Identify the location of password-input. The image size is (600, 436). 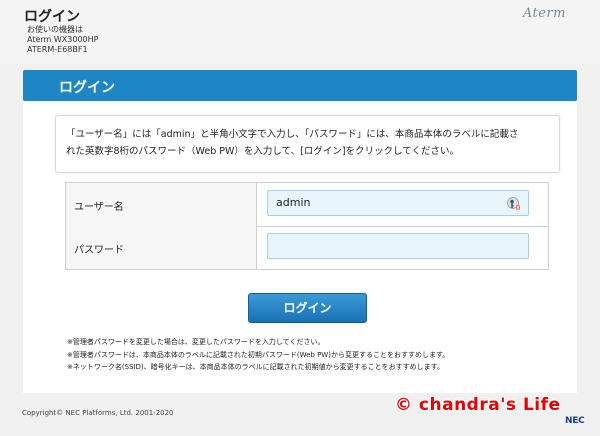
(398, 246).